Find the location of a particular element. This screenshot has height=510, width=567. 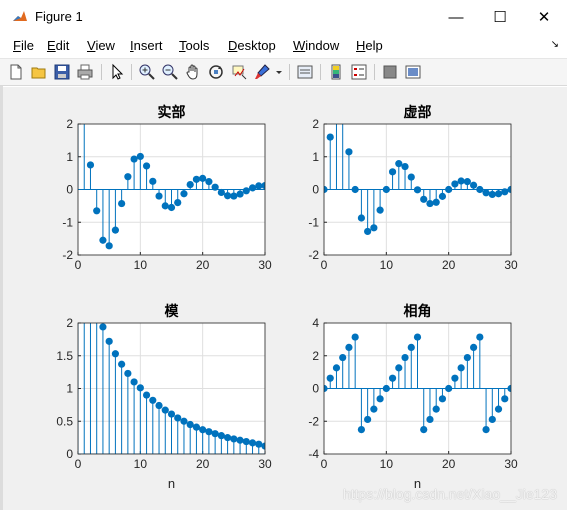

menu-view: View is located at coordinates (101, 45).